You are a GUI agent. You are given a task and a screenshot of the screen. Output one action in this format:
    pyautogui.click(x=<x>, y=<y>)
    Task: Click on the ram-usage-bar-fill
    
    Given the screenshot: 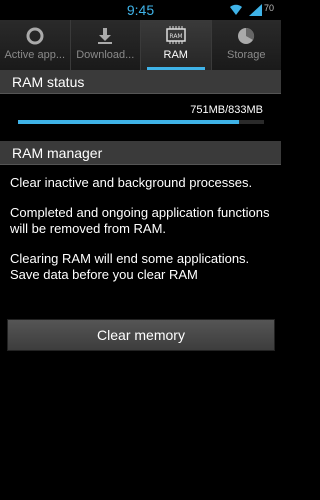 What is the action you would take?
    pyautogui.click(x=129, y=122)
    